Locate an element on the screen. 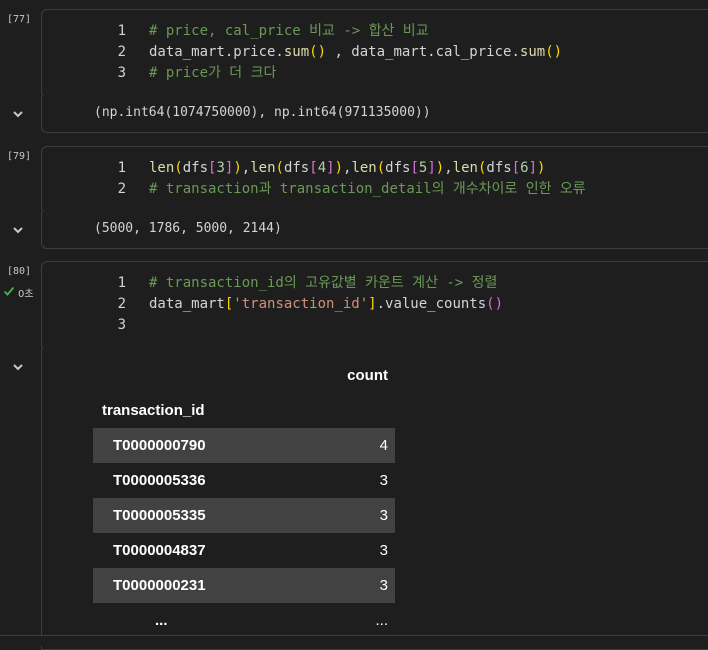  code-token: .value_counts is located at coordinates (431, 304).